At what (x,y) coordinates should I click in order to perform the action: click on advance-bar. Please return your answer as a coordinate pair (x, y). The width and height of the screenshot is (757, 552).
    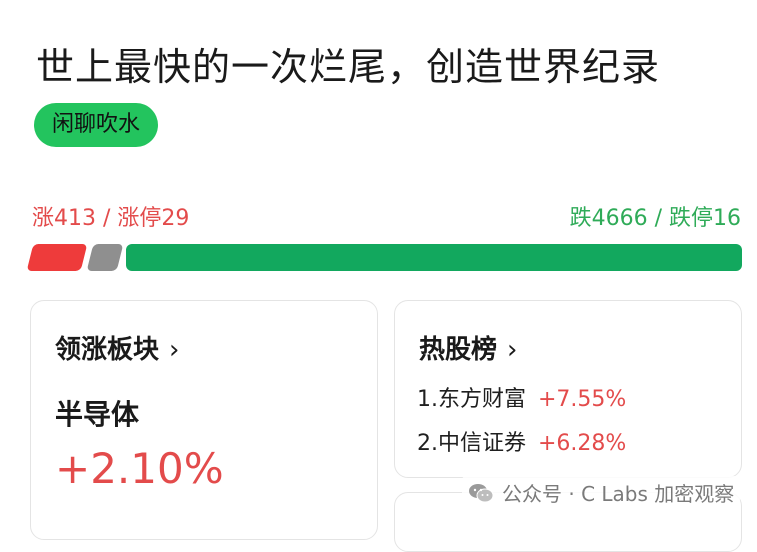
    Looking at the image, I should click on (57, 257).